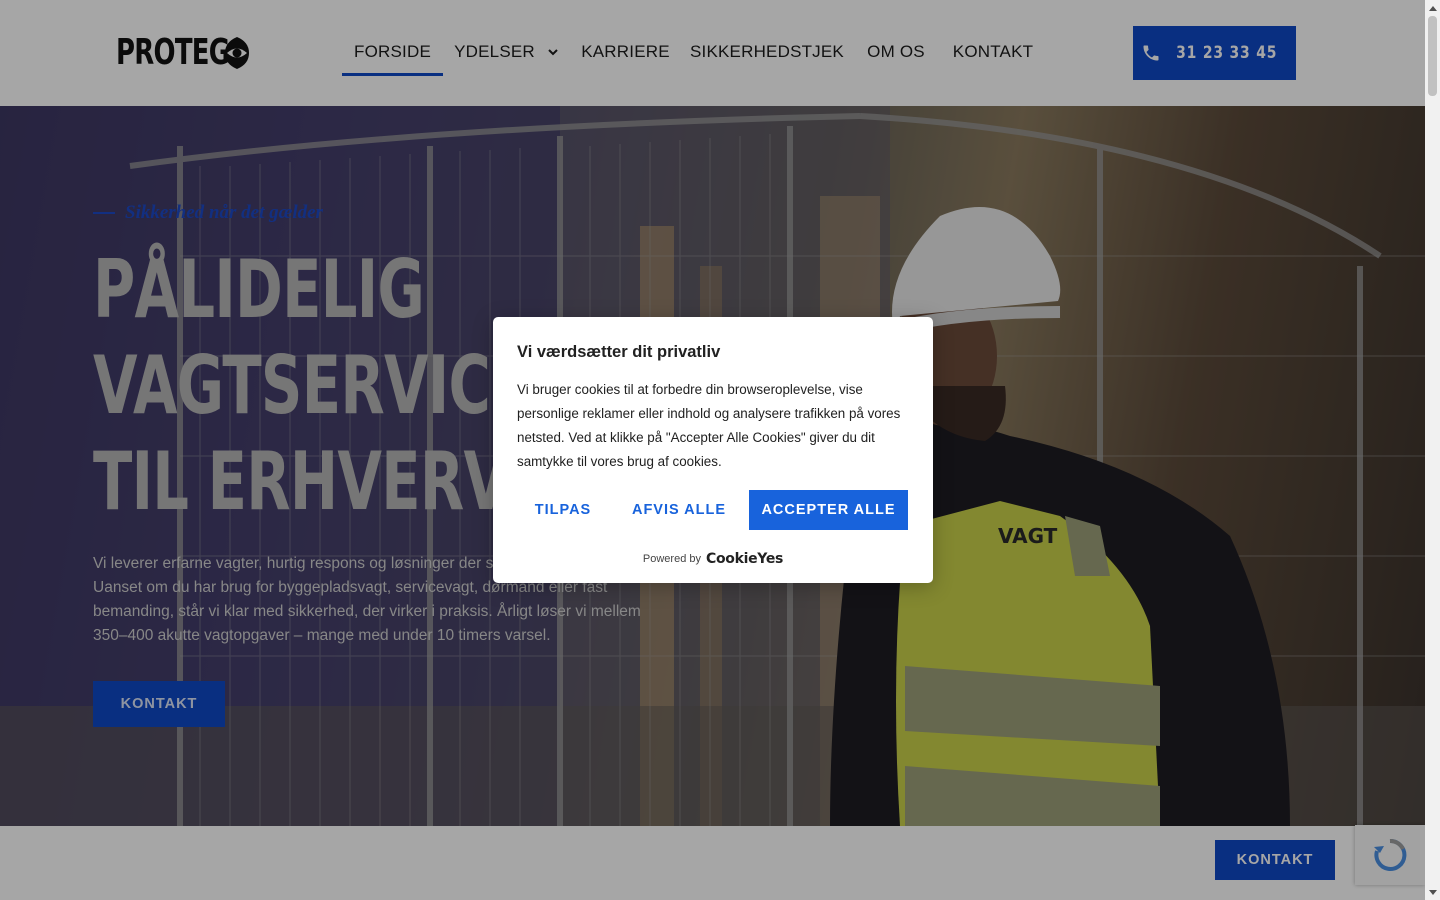  What do you see at coordinates (563, 510) in the screenshot?
I see `cookie-customize-button: TILPAS` at bounding box center [563, 510].